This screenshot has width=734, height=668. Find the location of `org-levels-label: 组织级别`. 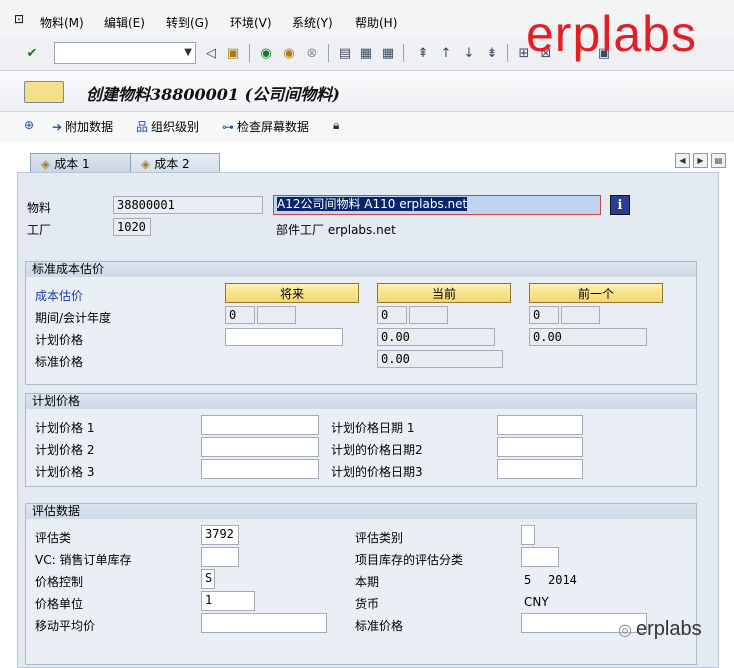

org-levels-label: 组织级别 is located at coordinates (175, 127).